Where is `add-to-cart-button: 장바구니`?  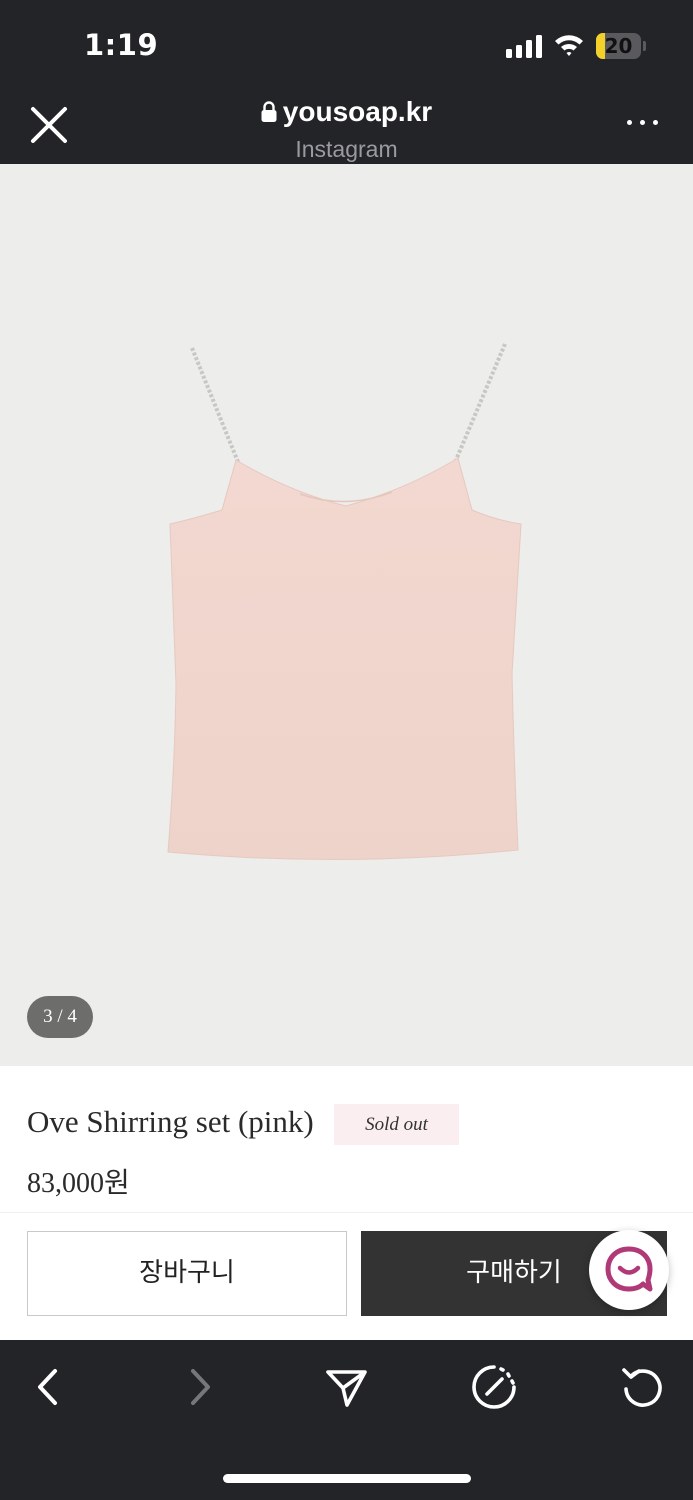 add-to-cart-button: 장바구니 is located at coordinates (187, 1273).